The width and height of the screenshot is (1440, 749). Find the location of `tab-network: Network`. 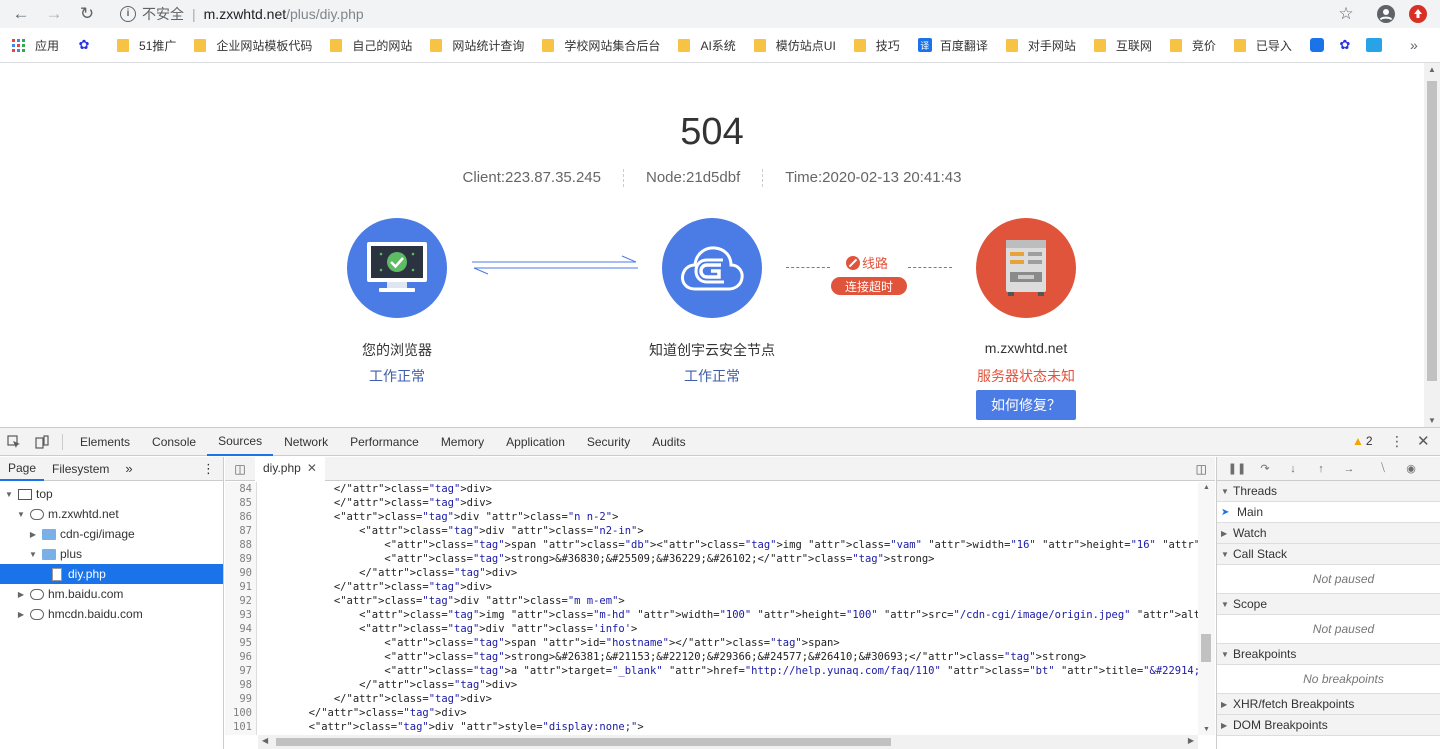

tab-network: Network is located at coordinates (306, 442).